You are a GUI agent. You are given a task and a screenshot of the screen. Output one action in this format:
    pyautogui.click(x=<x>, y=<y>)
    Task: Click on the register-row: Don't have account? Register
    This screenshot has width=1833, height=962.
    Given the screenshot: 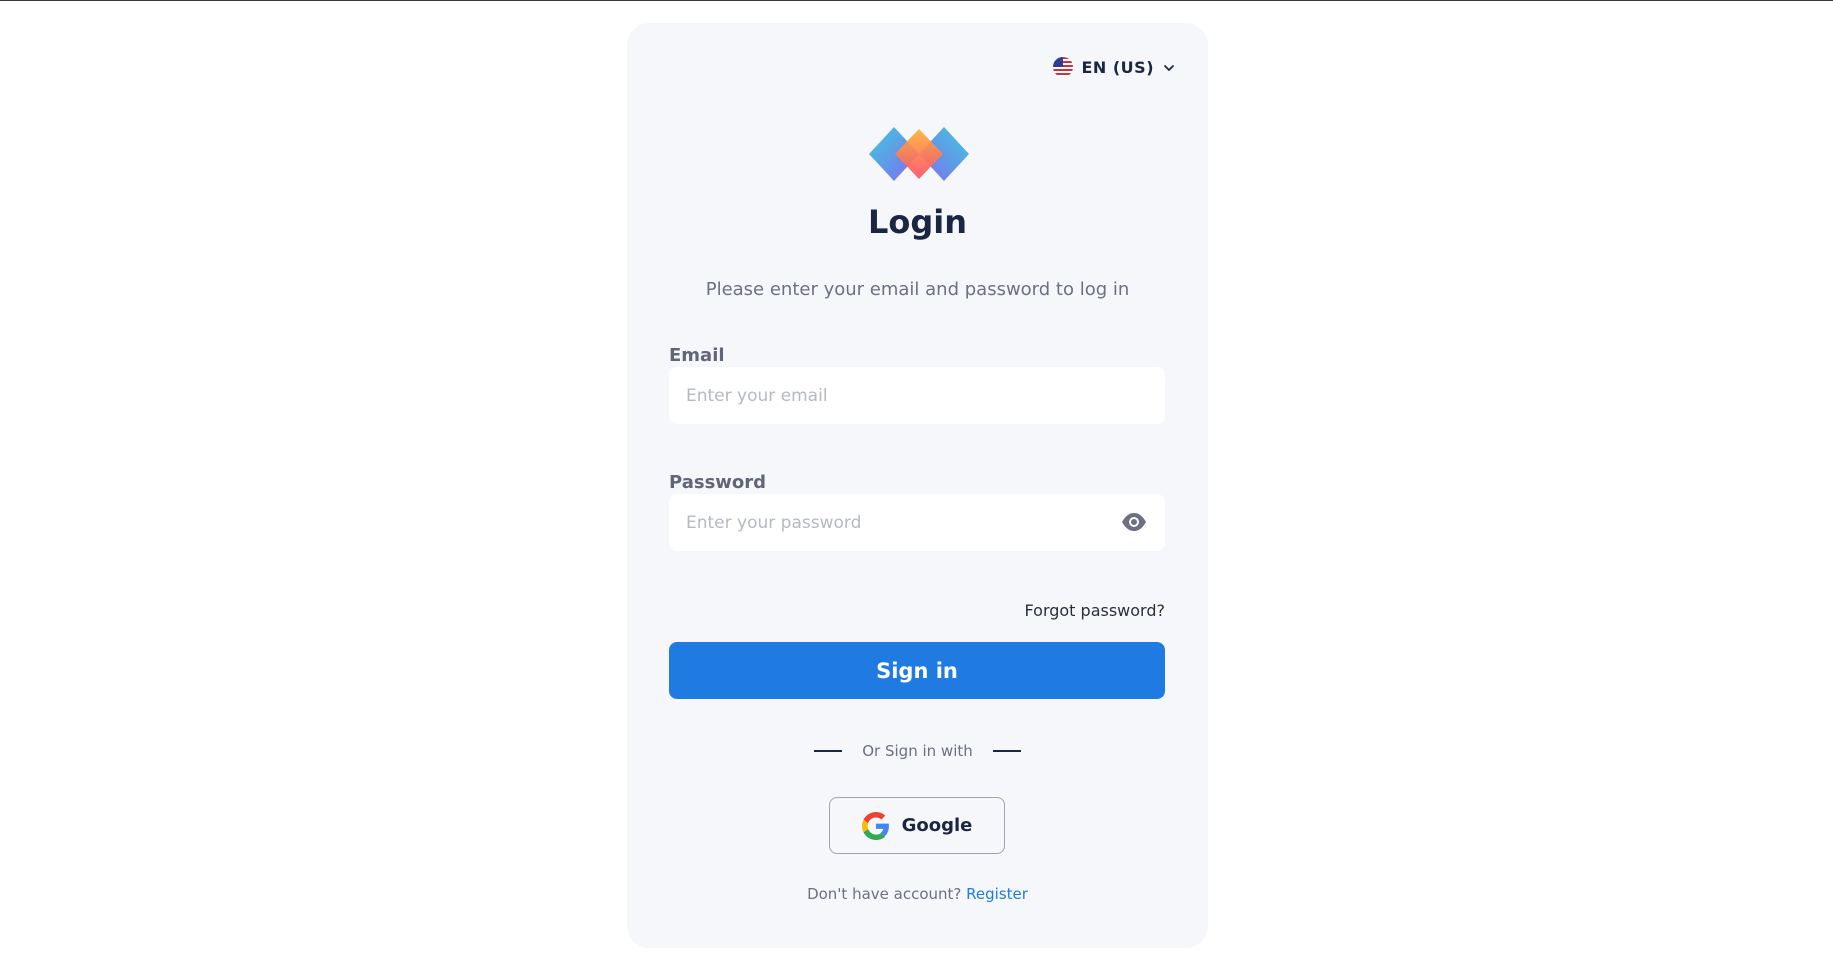 What is the action you would take?
    pyautogui.click(x=917, y=894)
    